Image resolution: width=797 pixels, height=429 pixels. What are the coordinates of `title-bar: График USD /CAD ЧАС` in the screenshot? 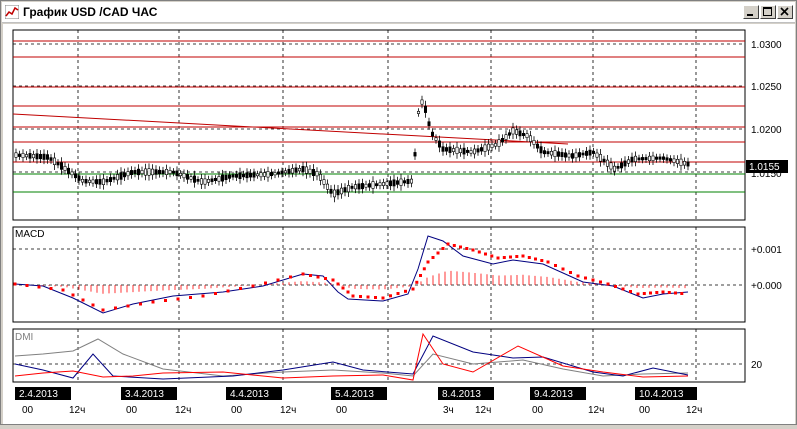 It's located at (398, 12).